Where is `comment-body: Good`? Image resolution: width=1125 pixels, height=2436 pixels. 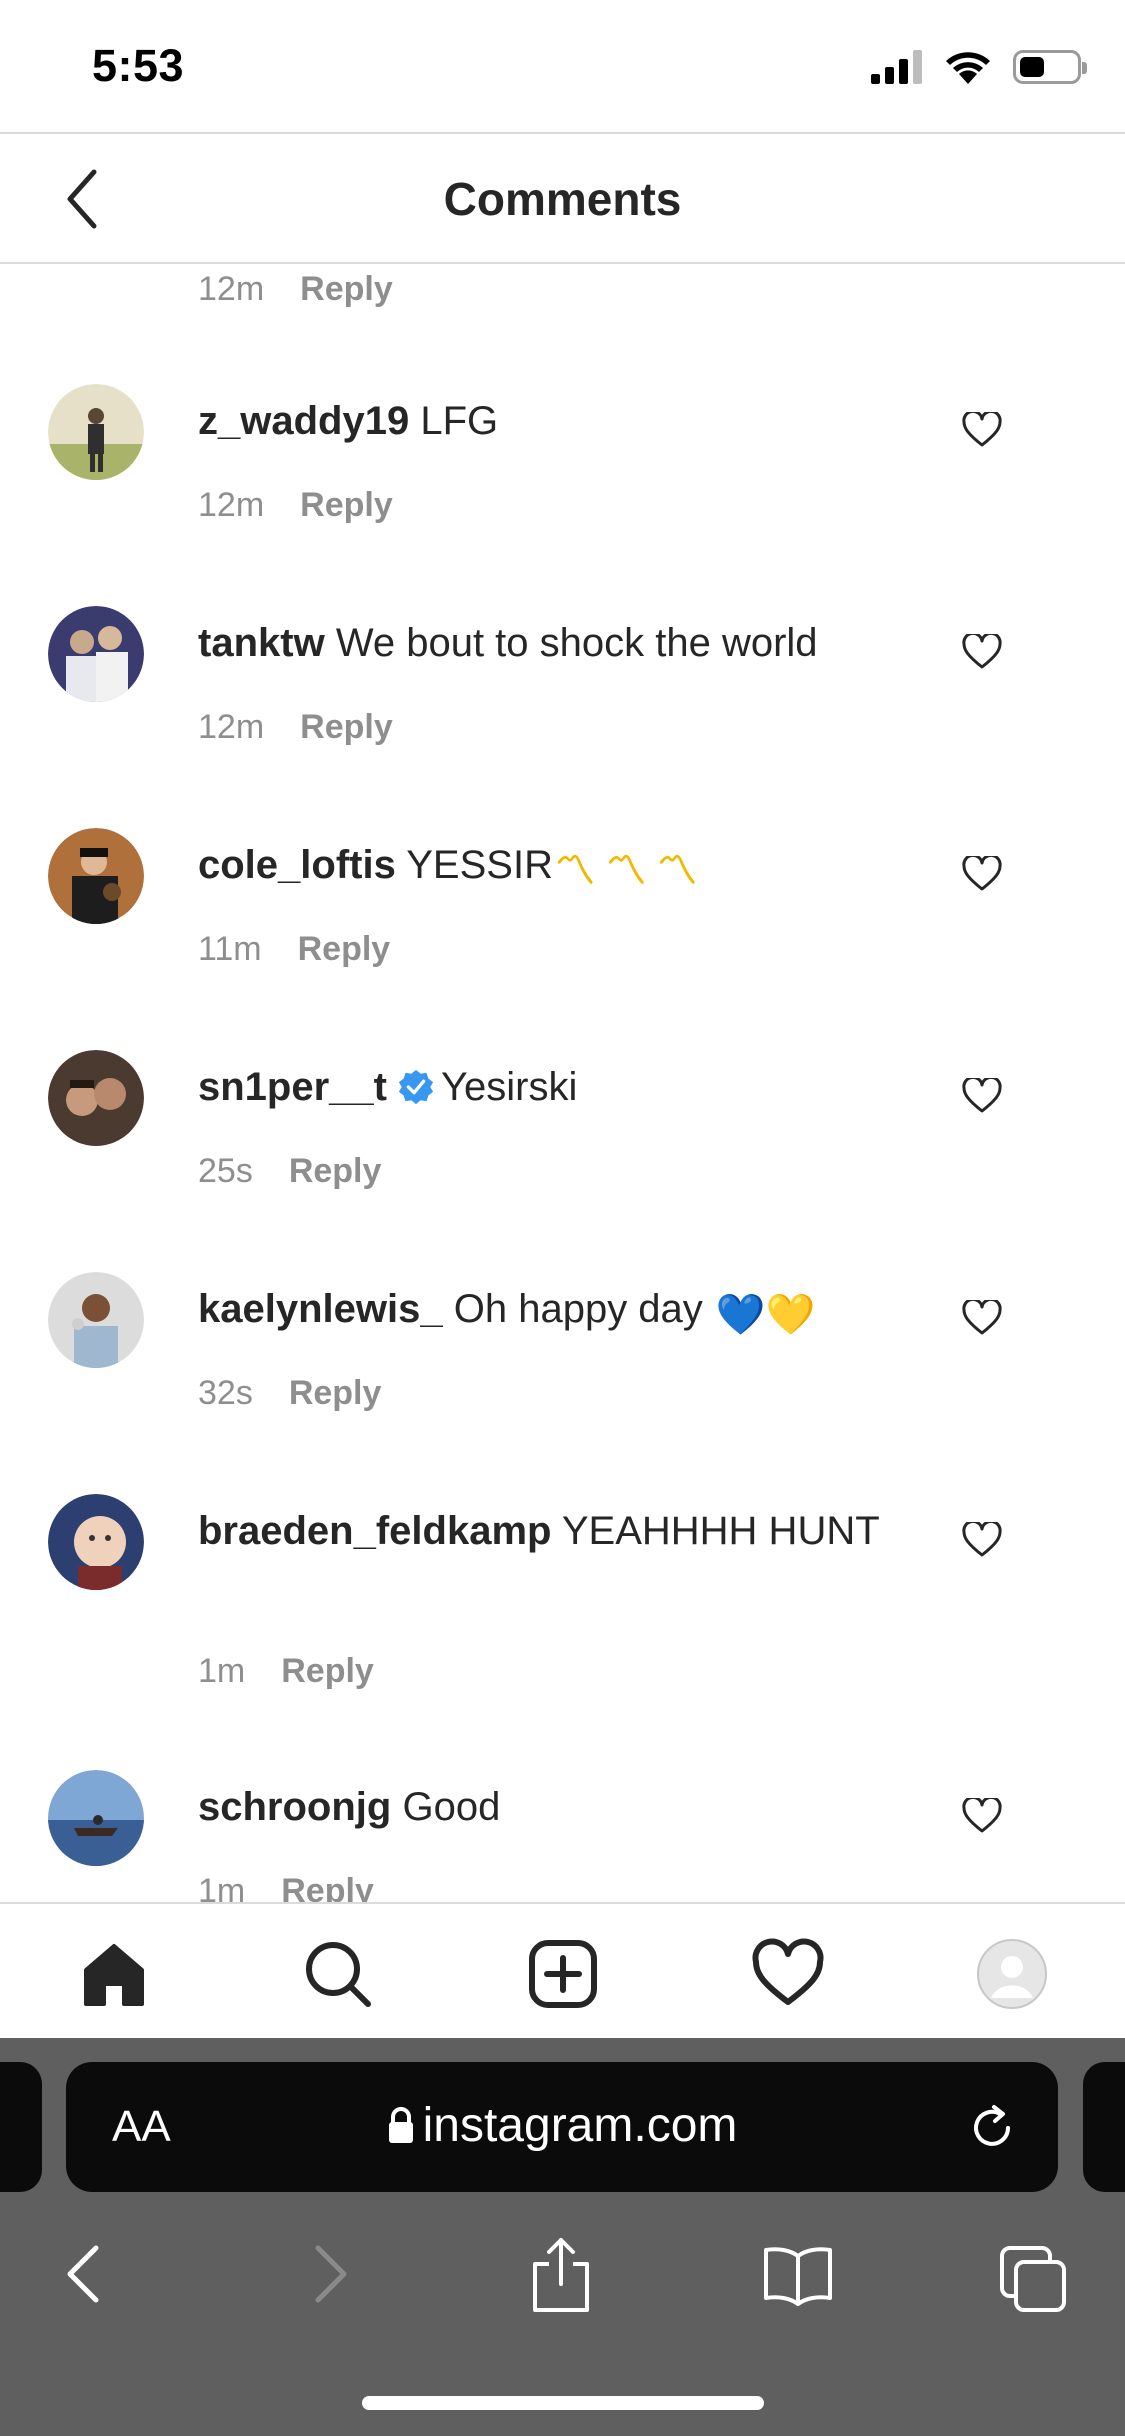
comment-body: Good is located at coordinates (451, 1807).